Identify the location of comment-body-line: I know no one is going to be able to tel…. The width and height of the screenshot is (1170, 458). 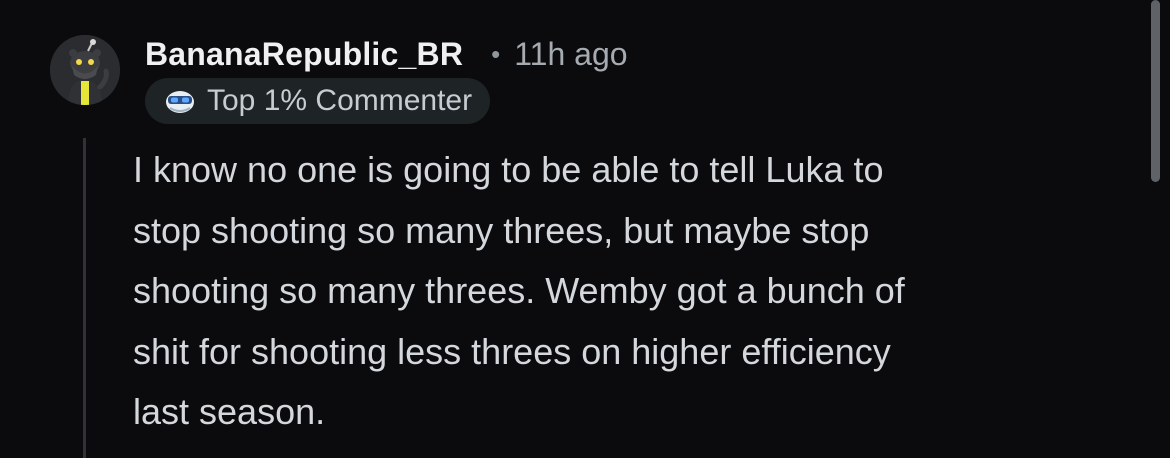
(508, 169).